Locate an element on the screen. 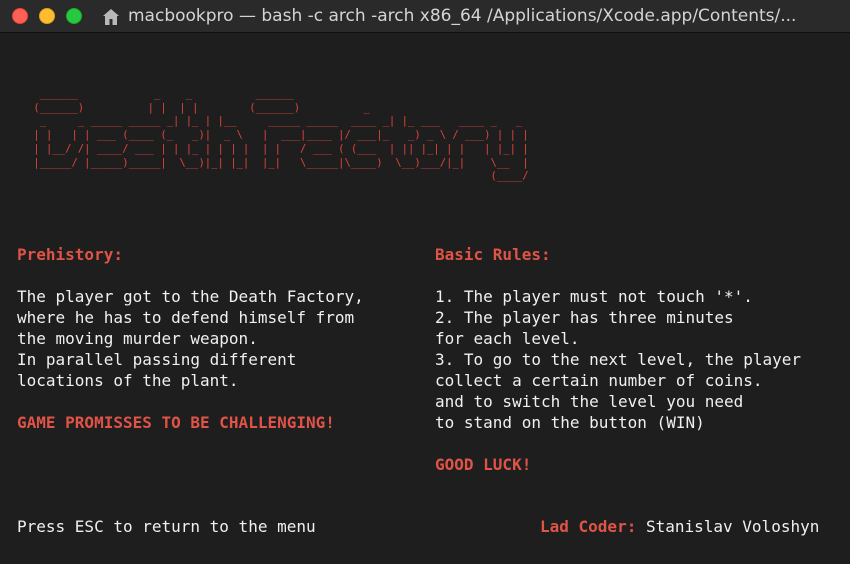 The image size is (850, 564). prehistory-line: locations of the plant. is located at coordinates (128, 380).